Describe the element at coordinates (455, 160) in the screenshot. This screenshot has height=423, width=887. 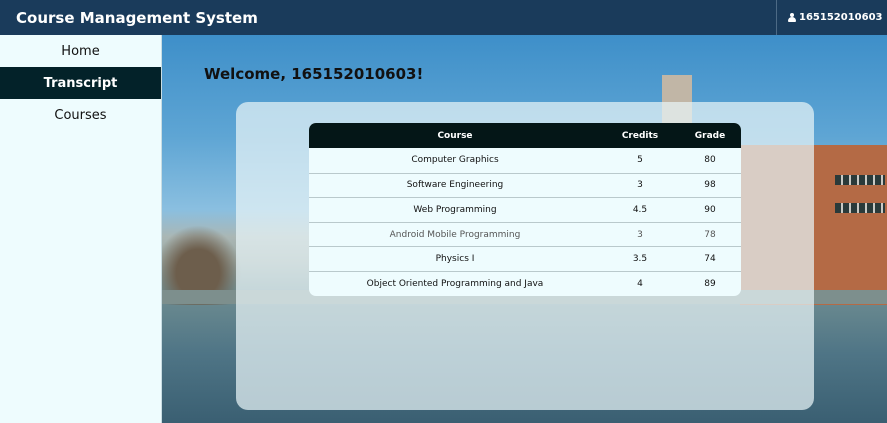
I see `cell-course: Computer Graphics` at that location.